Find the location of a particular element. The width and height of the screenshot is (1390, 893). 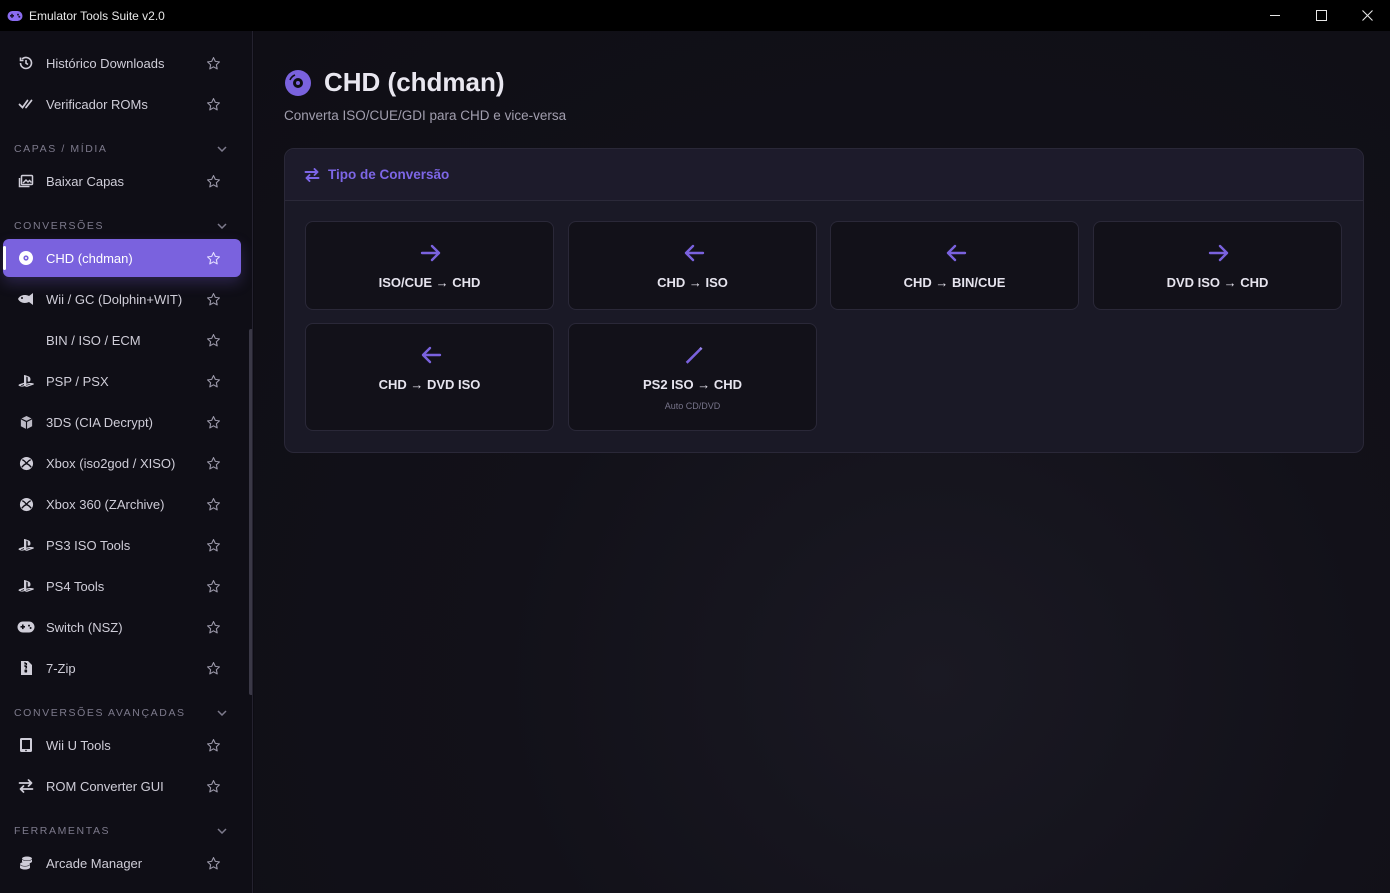

gamepad-app-icon is located at coordinates (15, 16).